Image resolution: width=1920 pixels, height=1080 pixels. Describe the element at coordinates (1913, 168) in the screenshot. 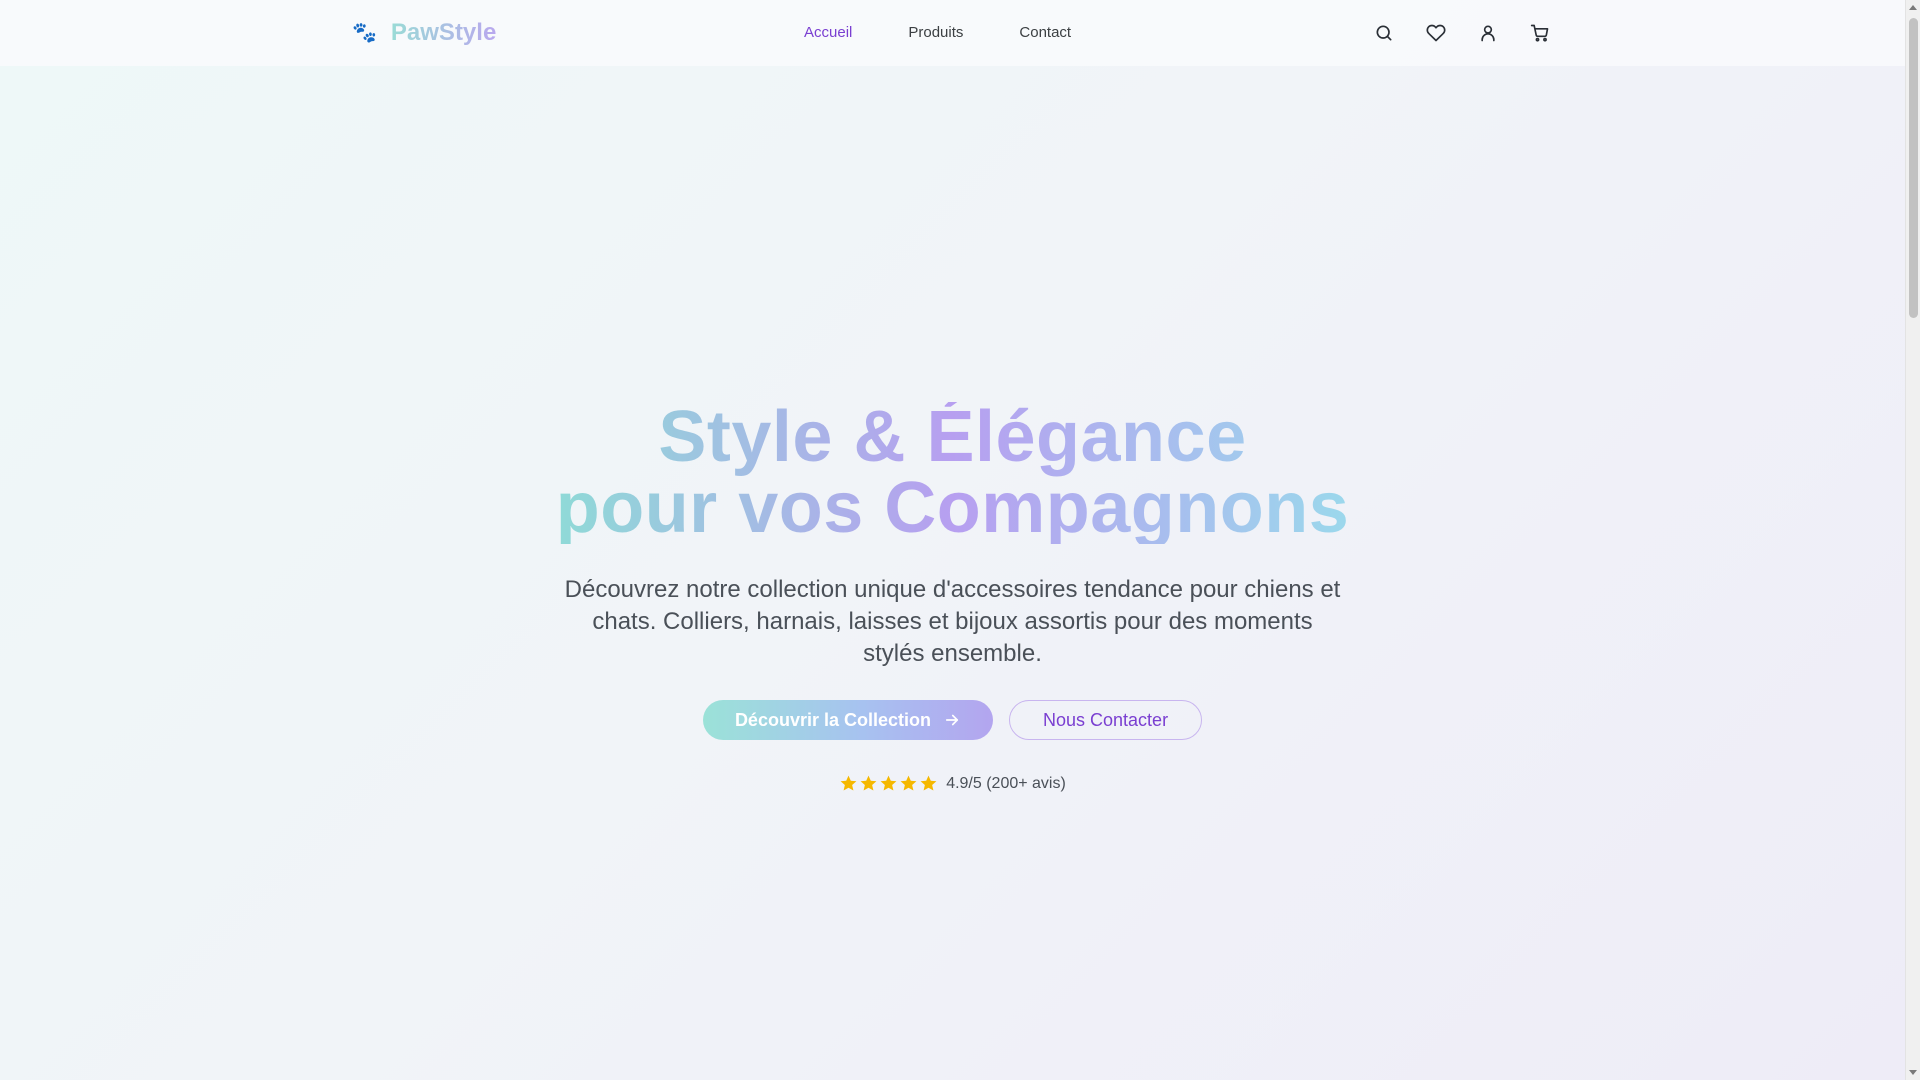

I see `scroll-thumb` at that location.